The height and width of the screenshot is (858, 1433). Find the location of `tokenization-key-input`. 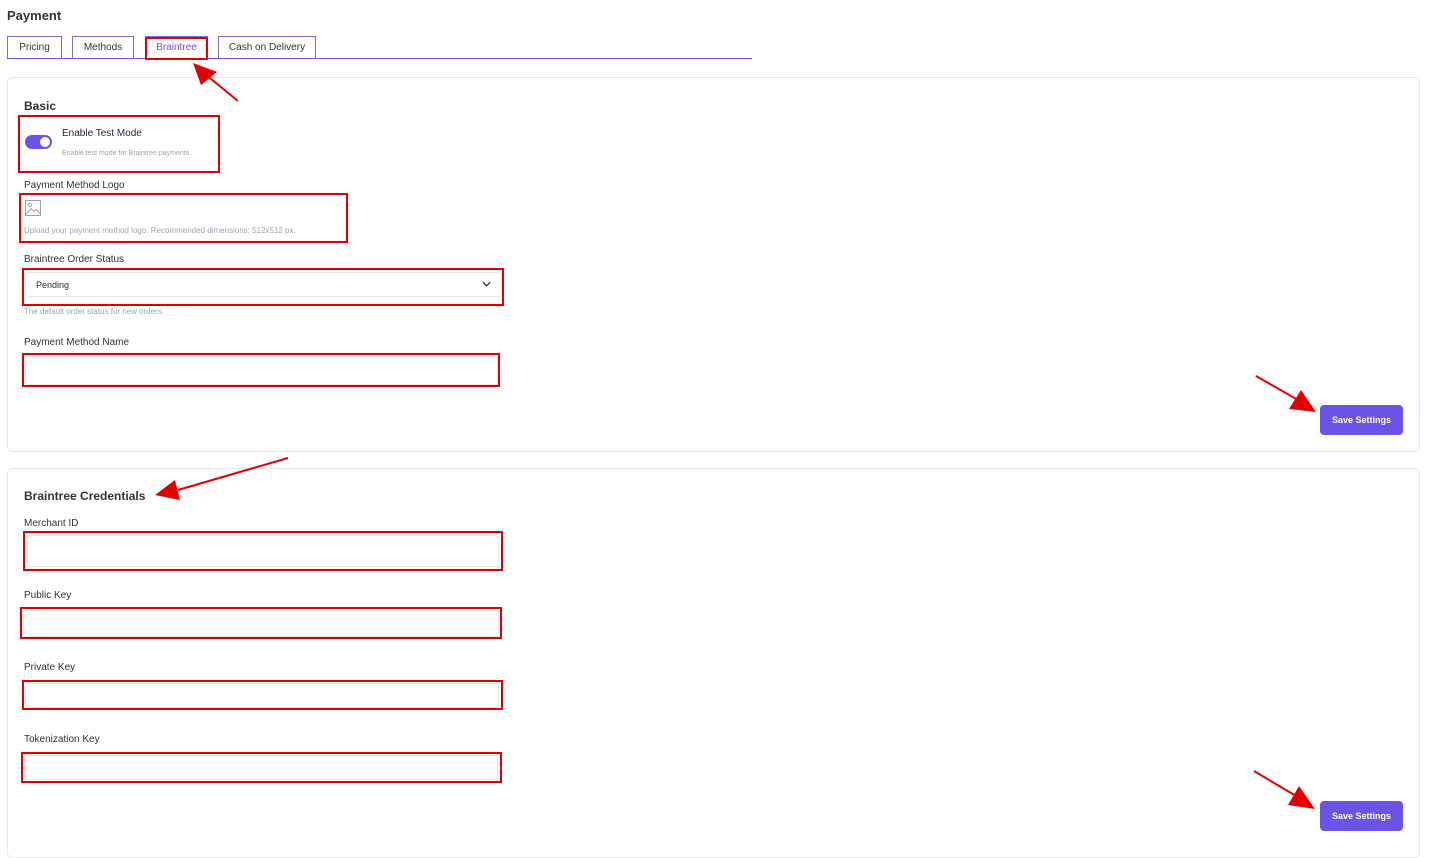

tokenization-key-input is located at coordinates (261, 767).